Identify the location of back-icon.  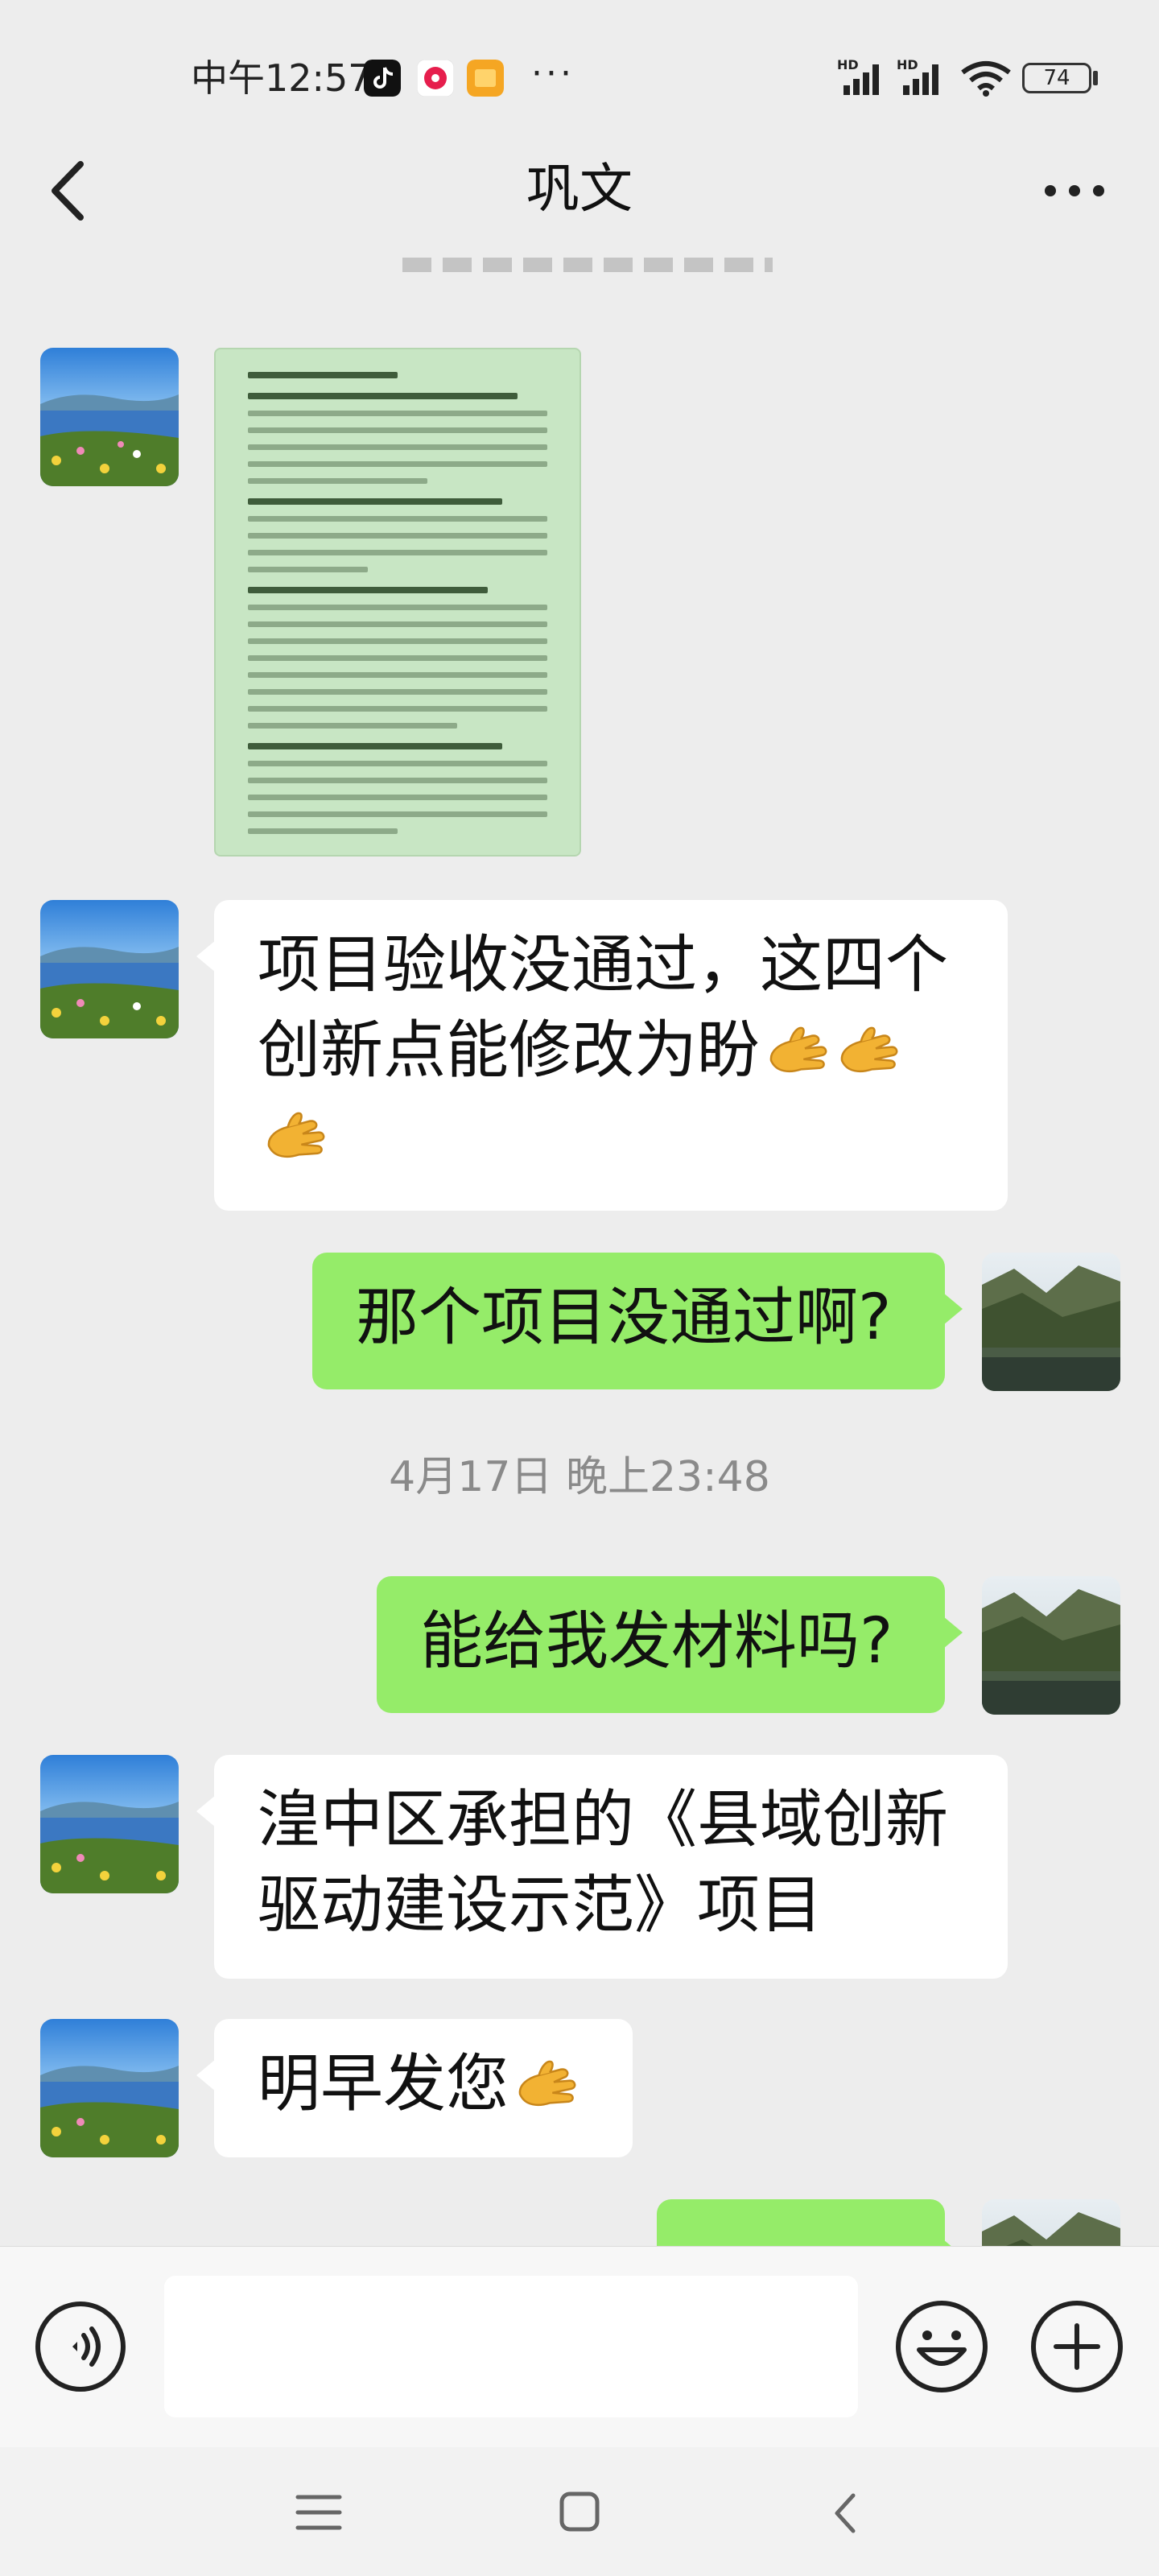
(845, 2513).